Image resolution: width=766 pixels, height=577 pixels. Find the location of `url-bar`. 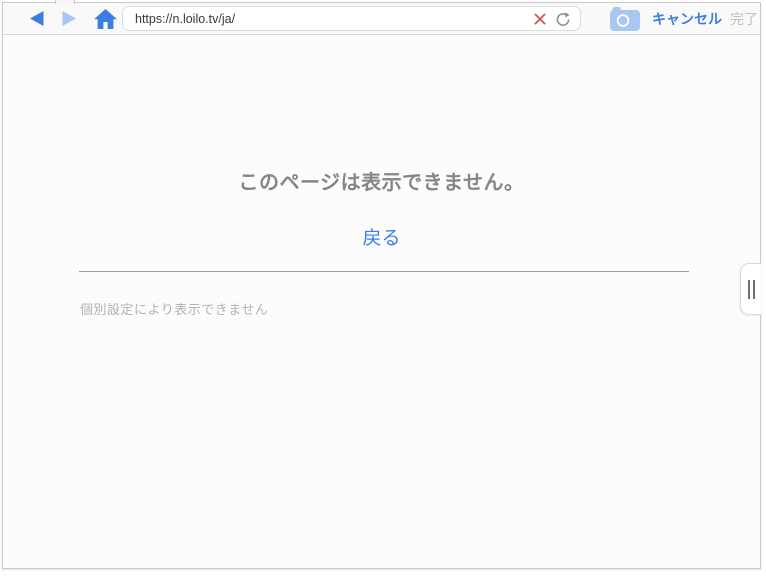

url-bar is located at coordinates (351, 18).